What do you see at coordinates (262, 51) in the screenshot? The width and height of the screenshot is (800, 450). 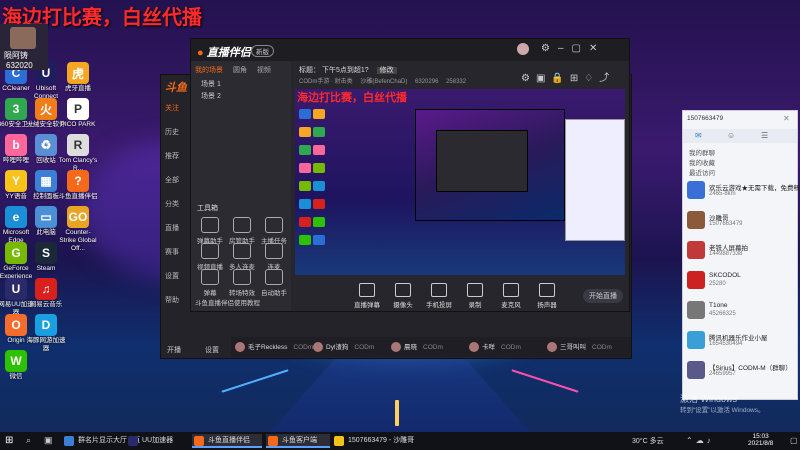 I see `version-badge: 新版` at bounding box center [262, 51].